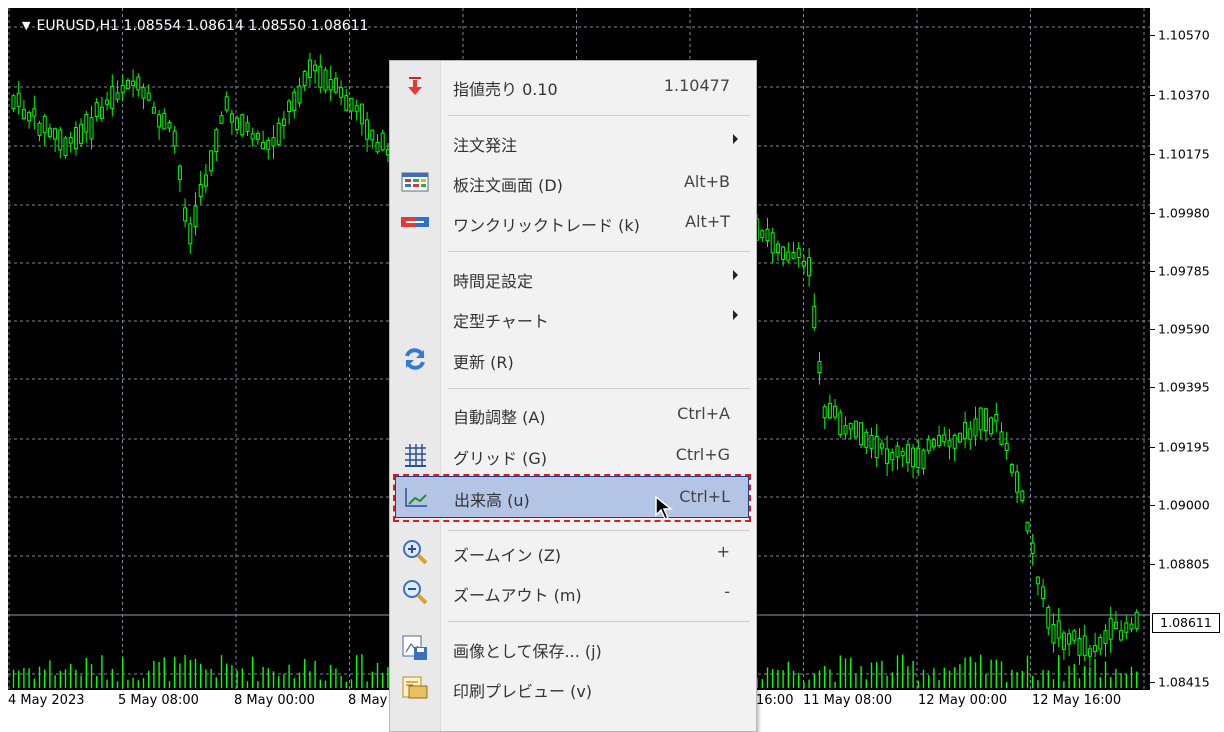 This screenshot has width=1224, height=732. Describe the element at coordinates (26, 25) in the screenshot. I see `dropdown-triangle-icon: ▼` at that location.